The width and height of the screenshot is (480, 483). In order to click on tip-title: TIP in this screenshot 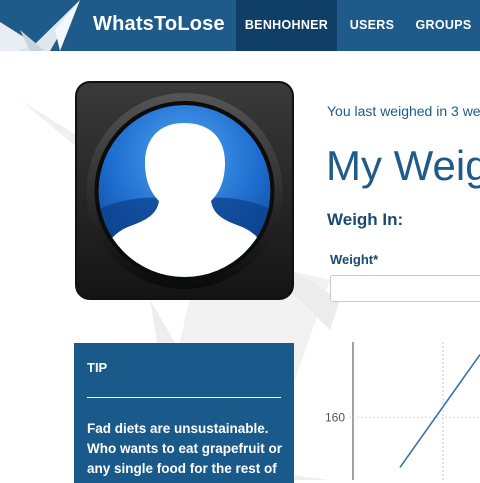, I will do `click(97, 367)`.